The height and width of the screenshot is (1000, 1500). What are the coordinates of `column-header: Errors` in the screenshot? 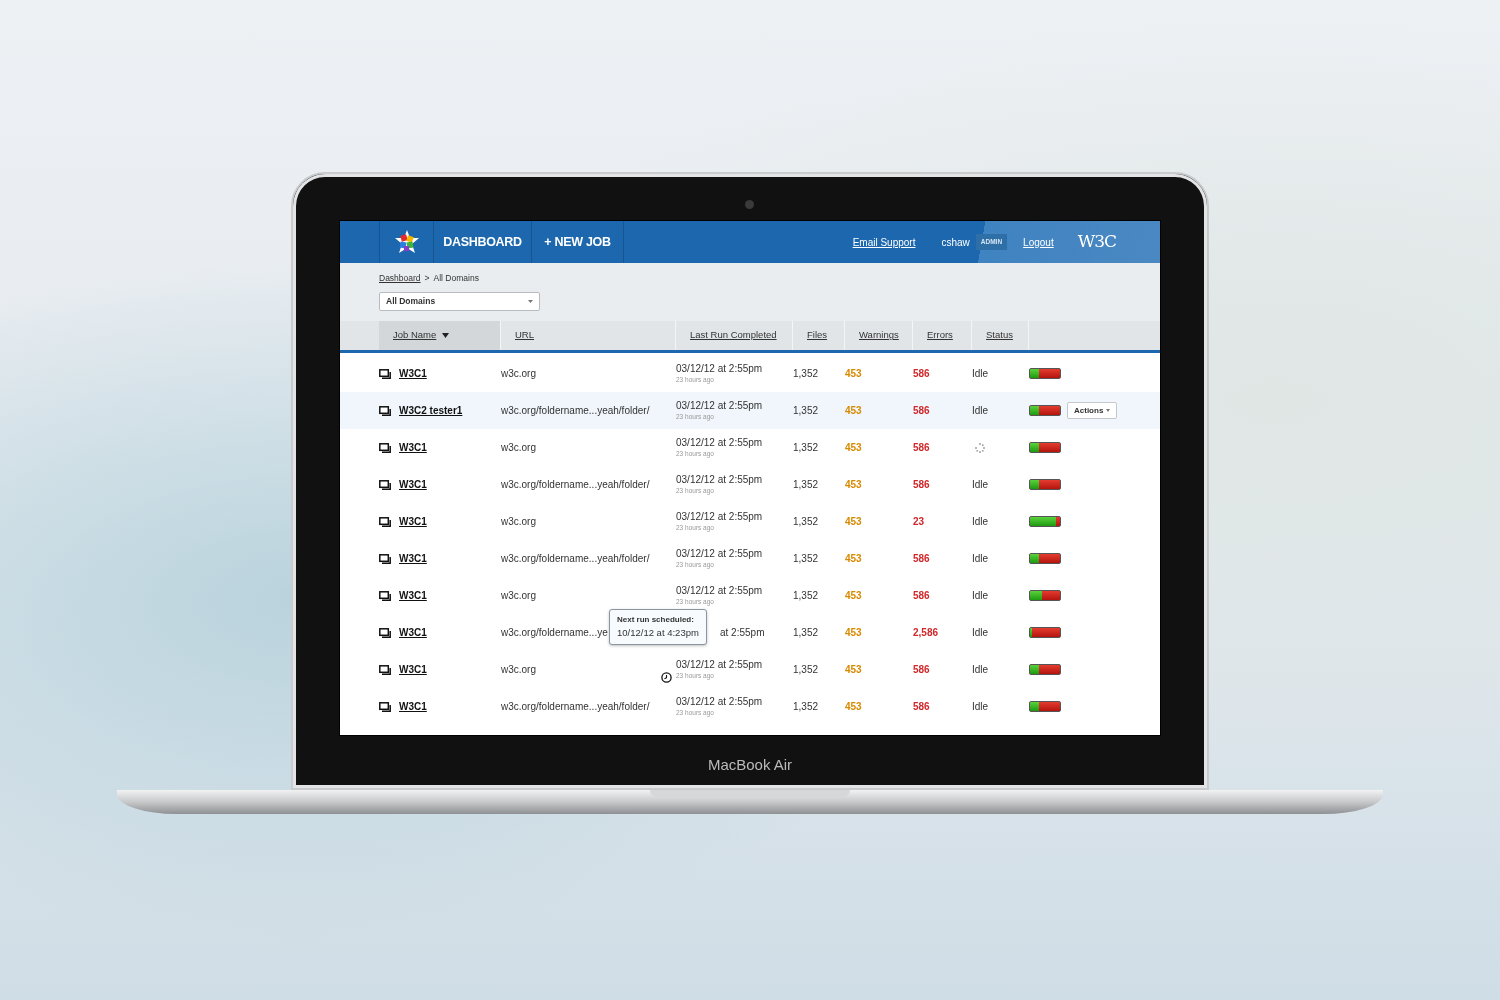 It's located at (942, 335).